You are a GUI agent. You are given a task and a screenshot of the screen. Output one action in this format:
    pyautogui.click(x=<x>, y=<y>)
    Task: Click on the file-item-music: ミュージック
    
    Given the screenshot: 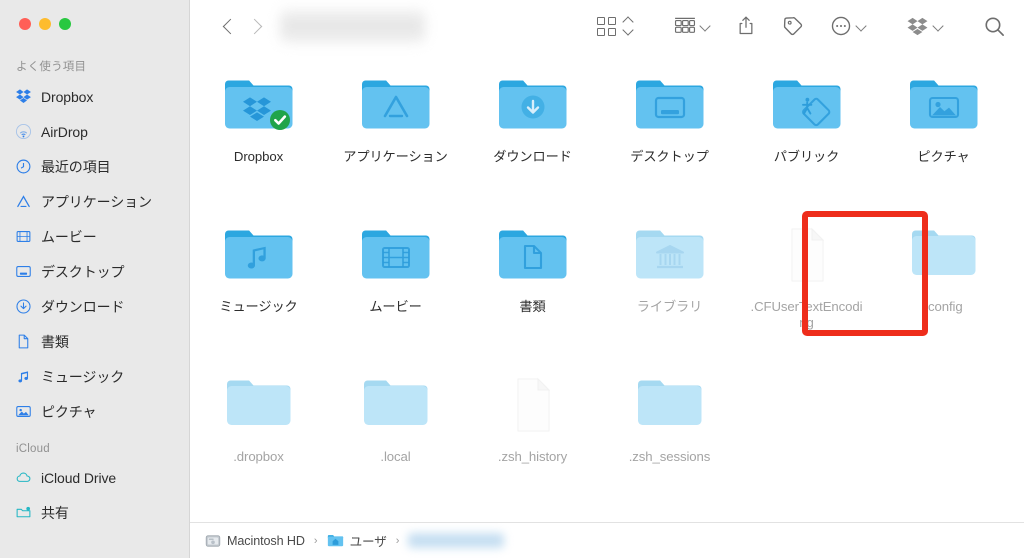 What is the action you would take?
    pyautogui.click(x=258, y=291)
    